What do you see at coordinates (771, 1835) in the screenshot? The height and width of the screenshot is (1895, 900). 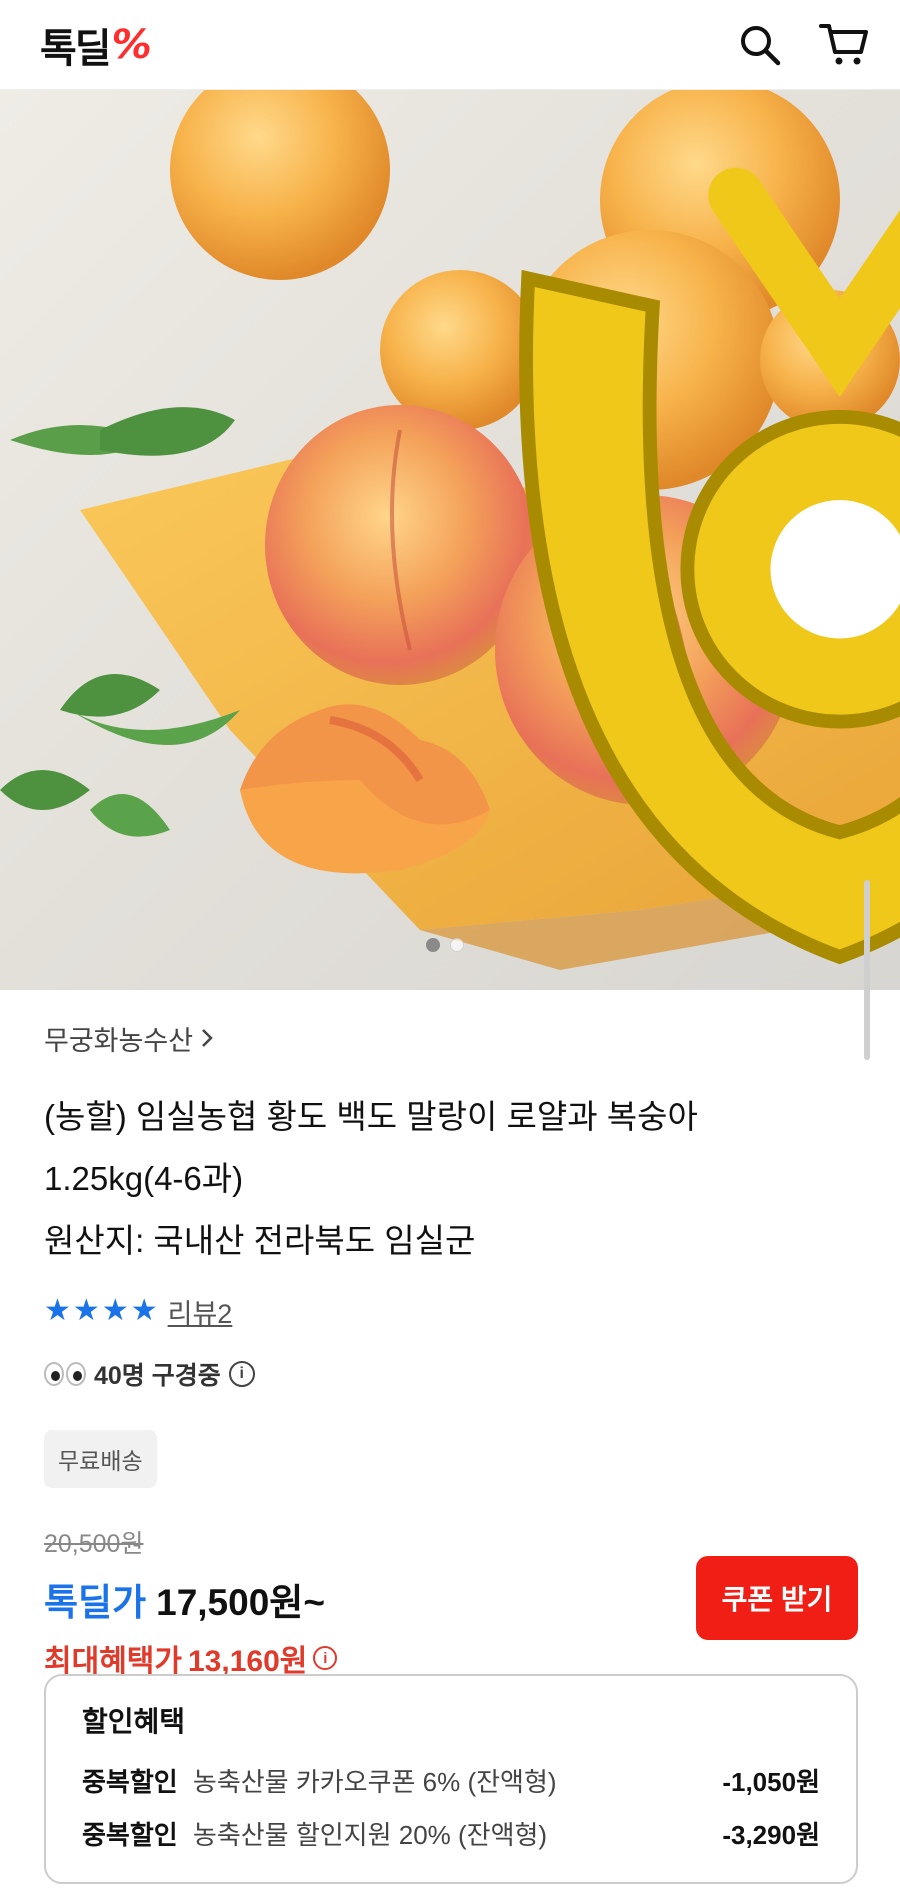 I see `discount-amount: -3,290원` at bounding box center [771, 1835].